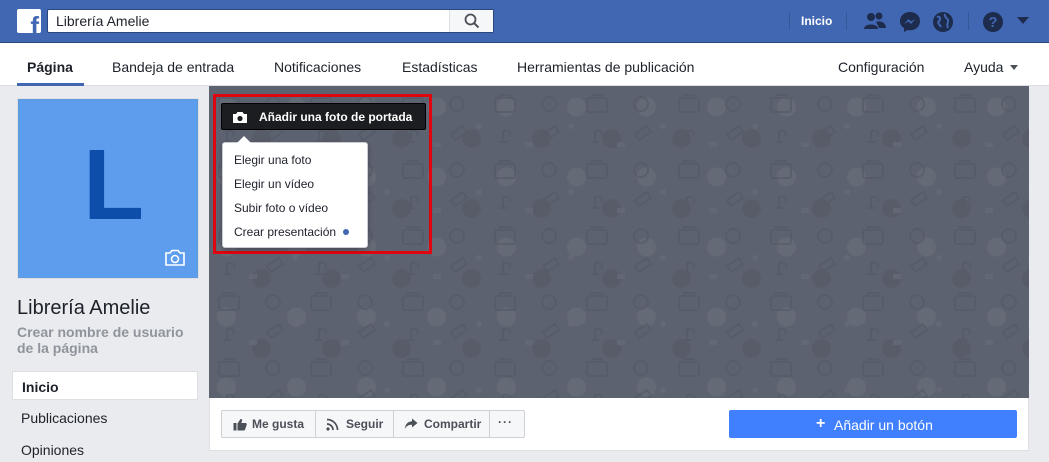 The width and height of the screenshot is (1049, 462). Describe the element at coordinates (411, 423) in the screenshot. I see `share-arrow-icon` at that location.